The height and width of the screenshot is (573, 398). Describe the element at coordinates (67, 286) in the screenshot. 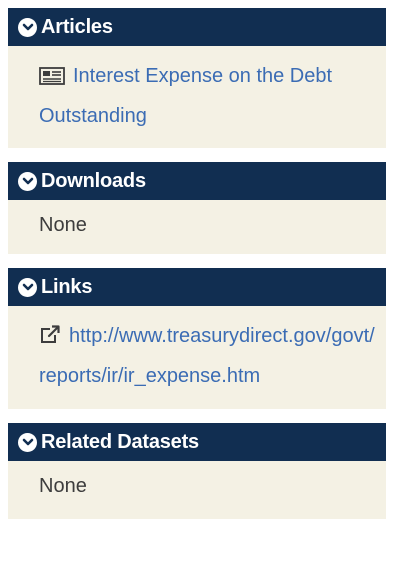

I see `links-title: Links` at that location.